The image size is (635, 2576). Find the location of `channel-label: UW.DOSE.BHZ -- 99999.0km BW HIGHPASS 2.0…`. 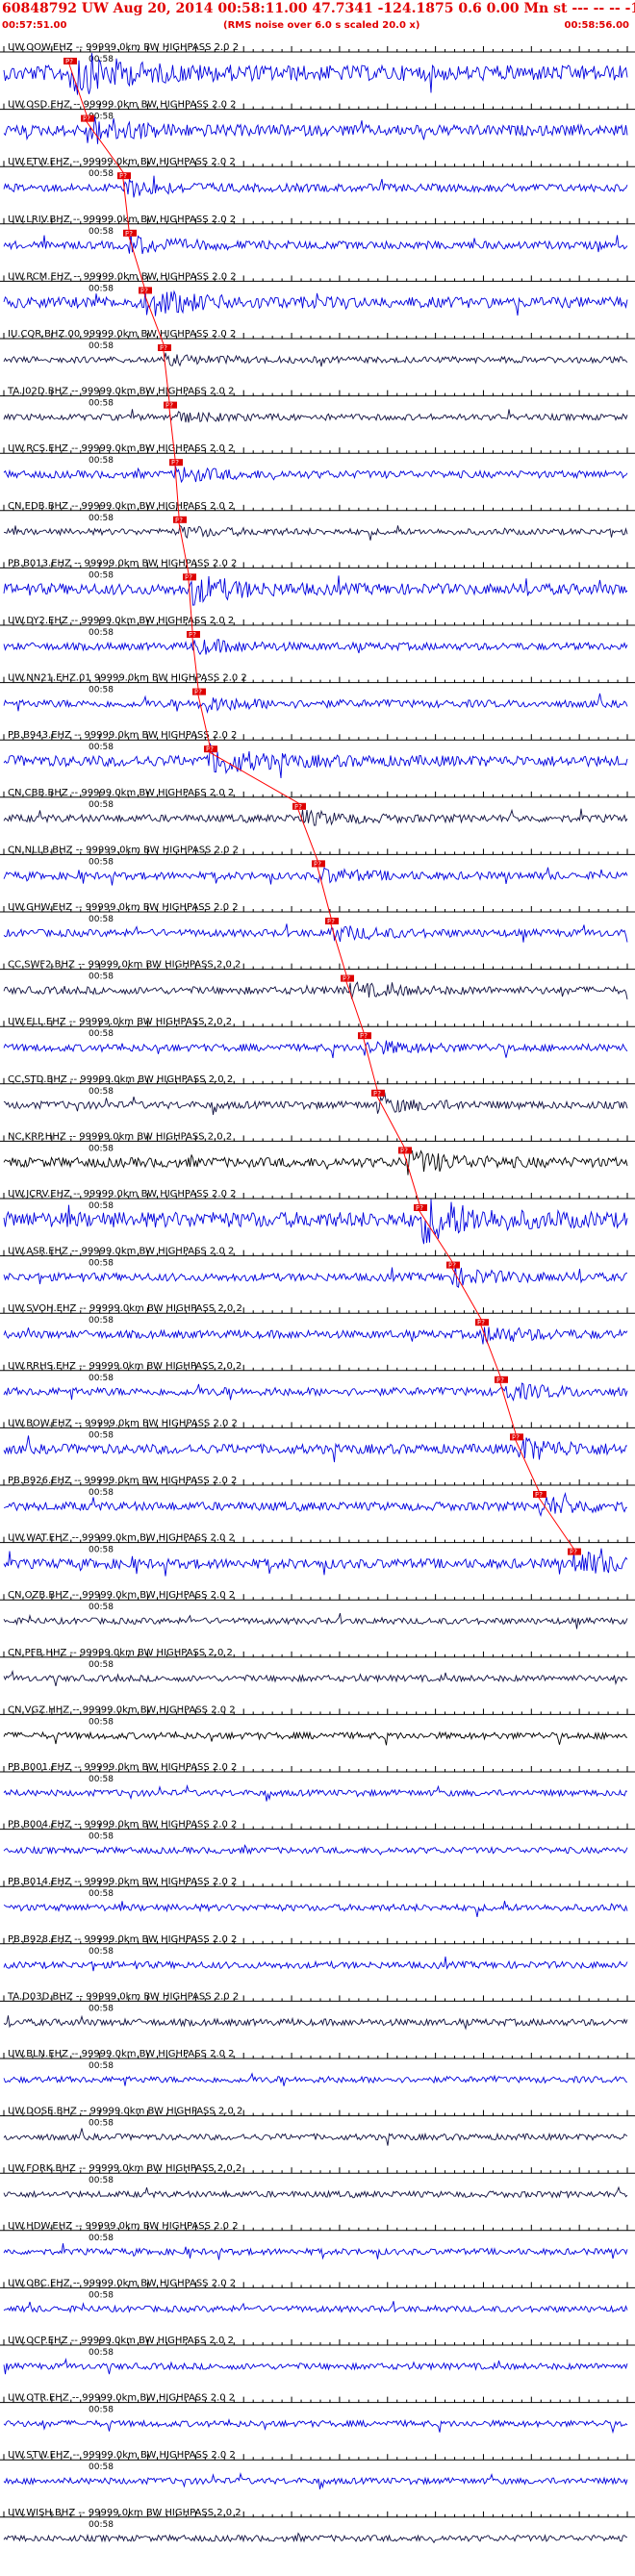

channel-label: UW.DOSE.BHZ -- 99999.0km BW HIGHPASS 2.0… is located at coordinates (125, 2112).